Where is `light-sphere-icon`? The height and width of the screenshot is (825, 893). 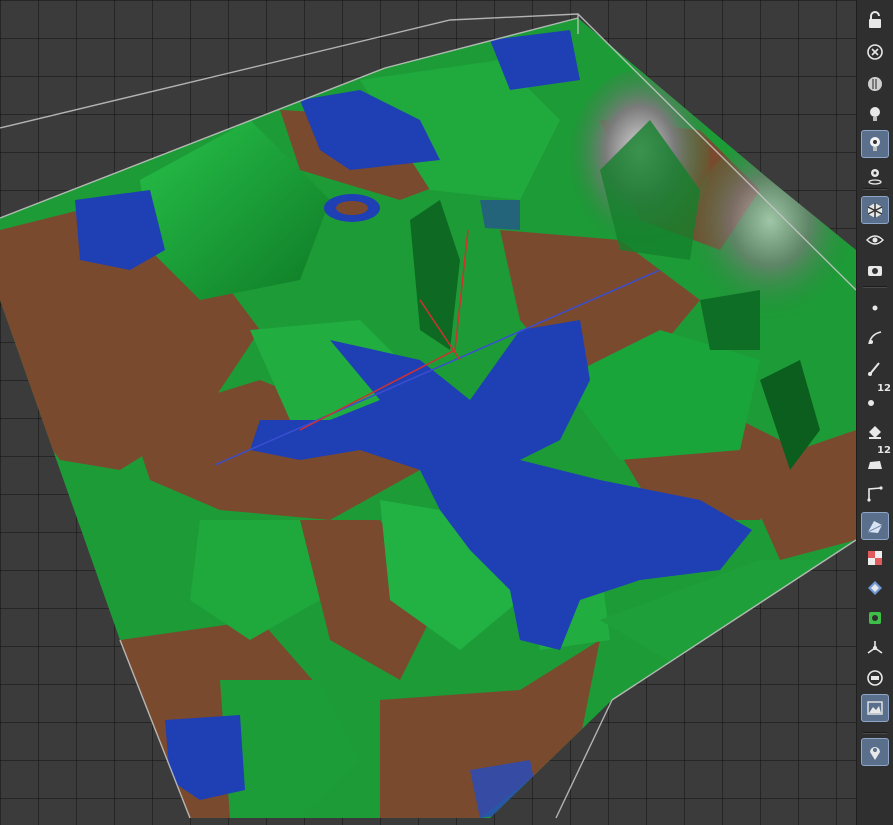
light-sphere-icon is located at coordinates (875, 84).